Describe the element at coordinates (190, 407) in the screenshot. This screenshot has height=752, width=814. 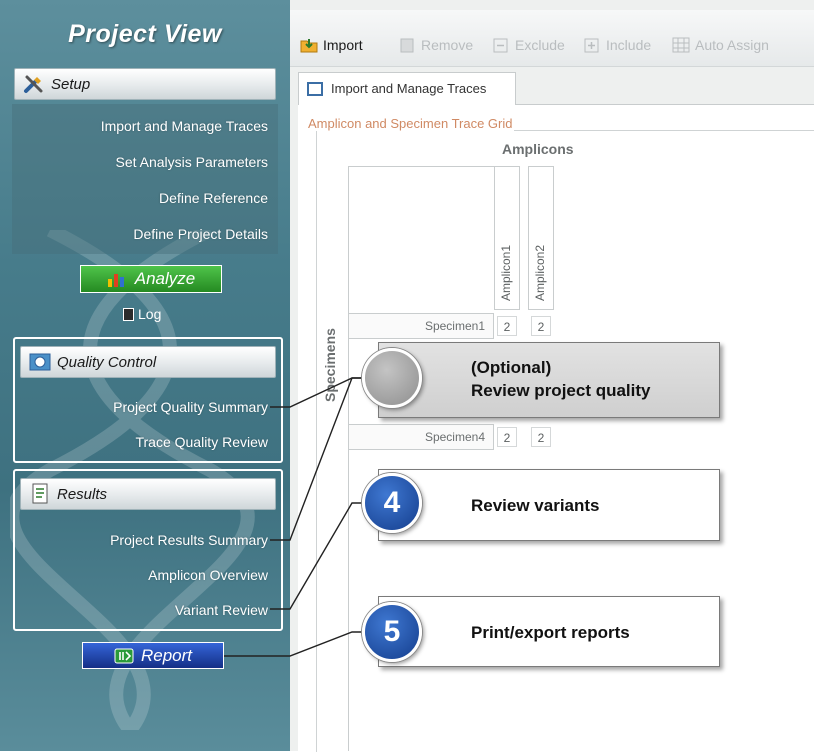
I see `nav-project-quality-summary: Project Quality Summary` at that location.